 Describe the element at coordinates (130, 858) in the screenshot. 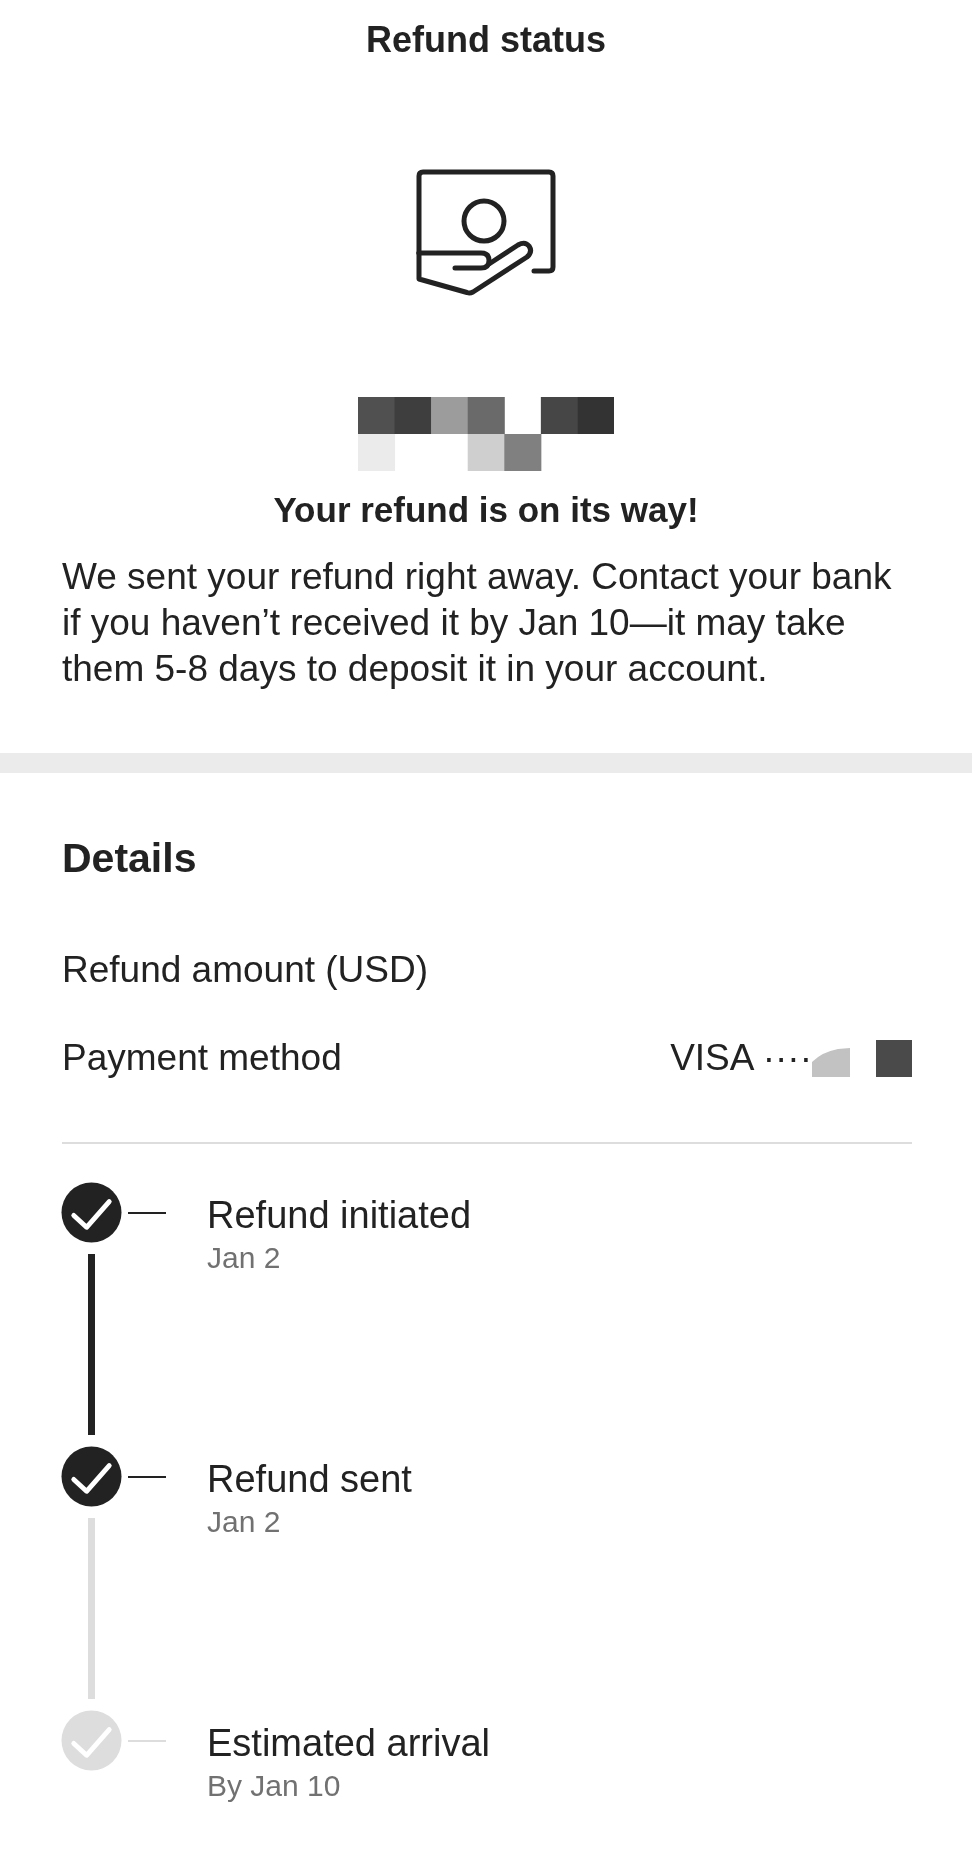

I see `details-heading: Details` at that location.